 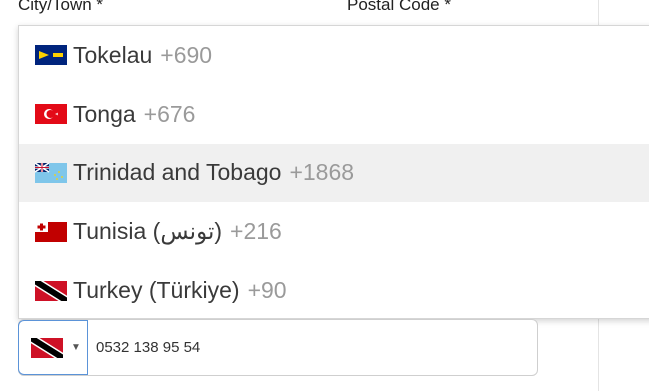 I want to click on country-name: Tokelau, so click(x=113, y=54).